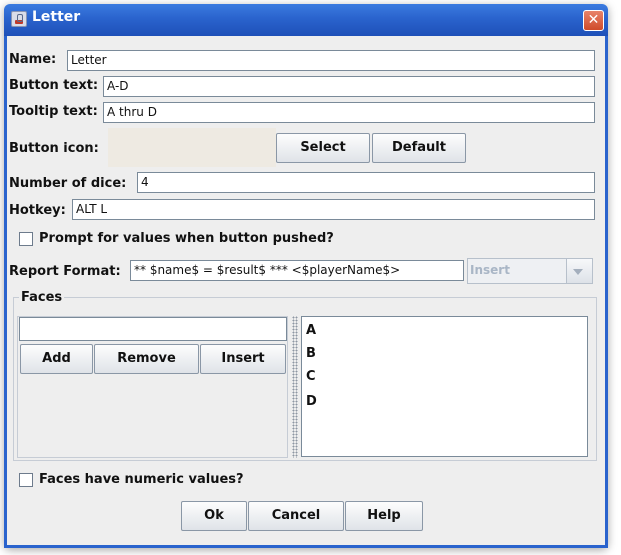  Describe the element at coordinates (54, 148) in the screenshot. I see `button-icon-label: Button icon:` at that location.